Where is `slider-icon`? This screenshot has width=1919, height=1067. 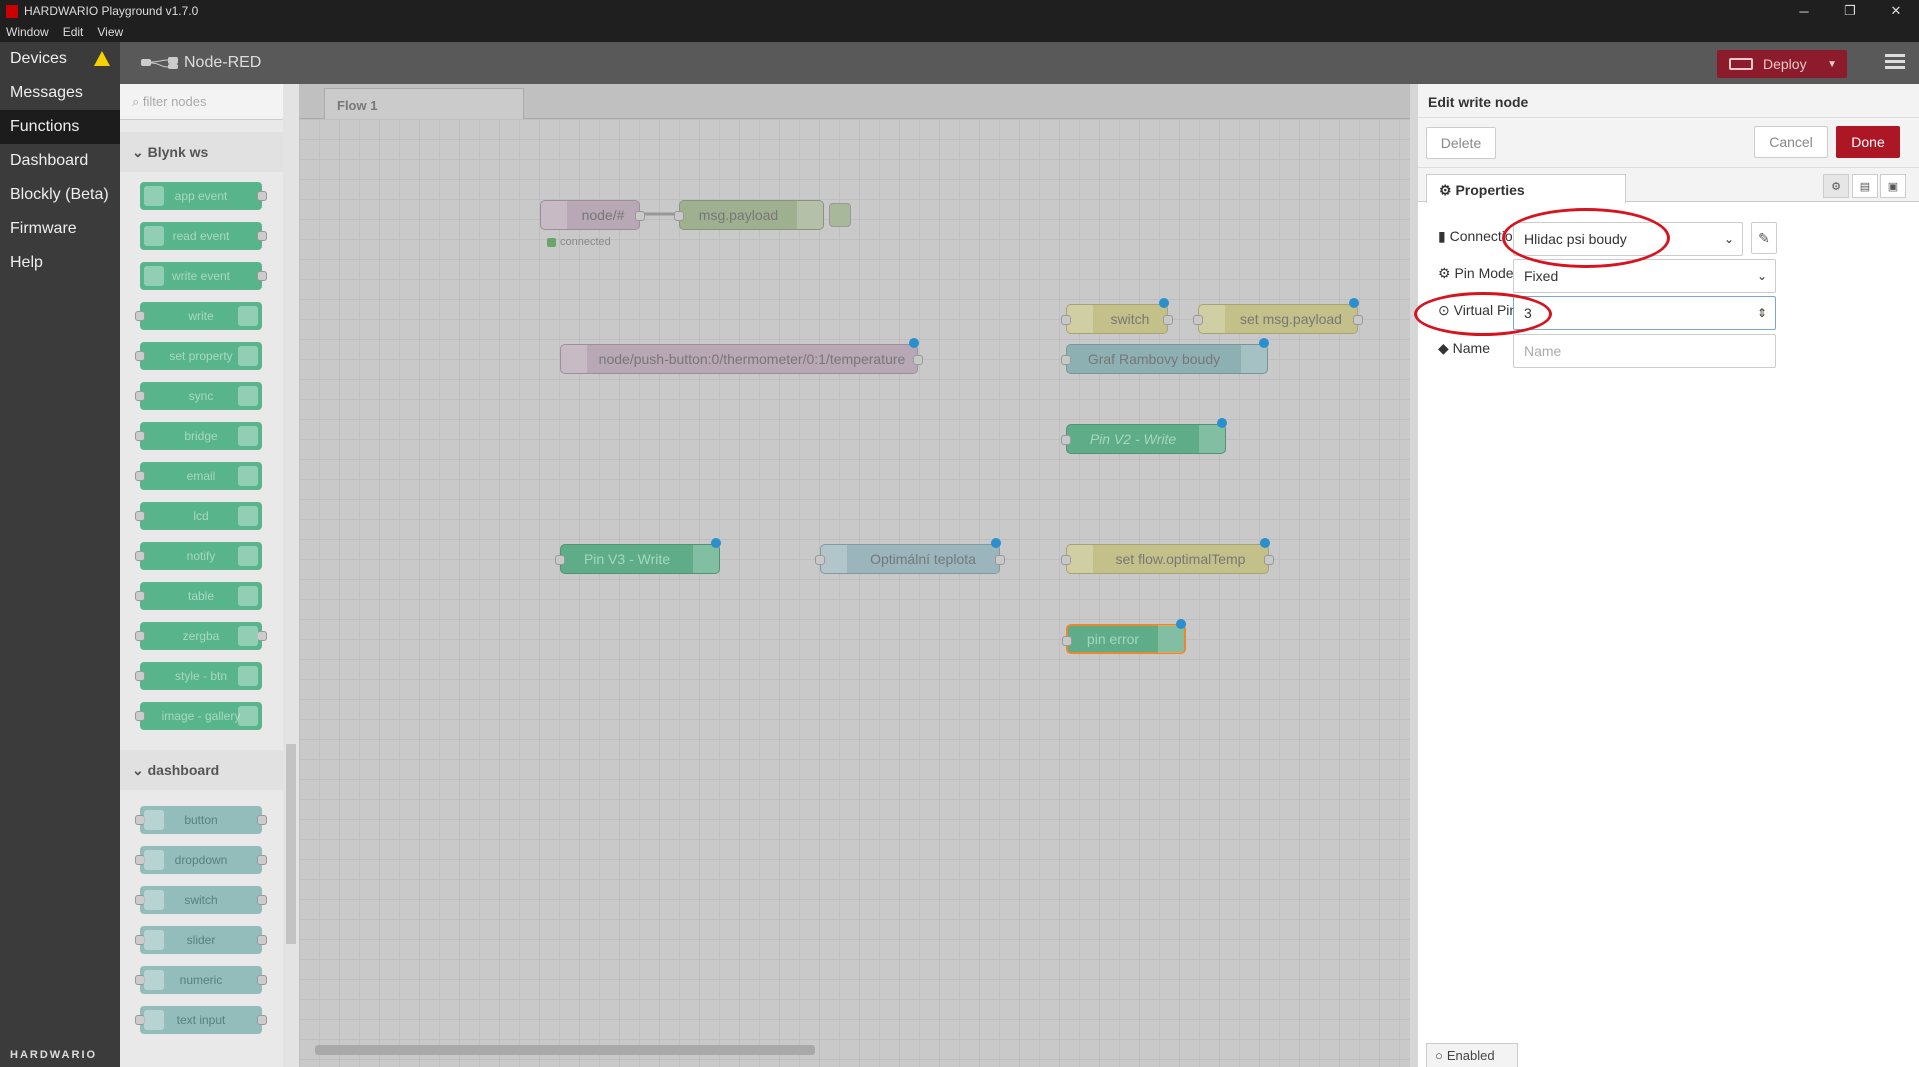 slider-icon is located at coordinates (154, 940).